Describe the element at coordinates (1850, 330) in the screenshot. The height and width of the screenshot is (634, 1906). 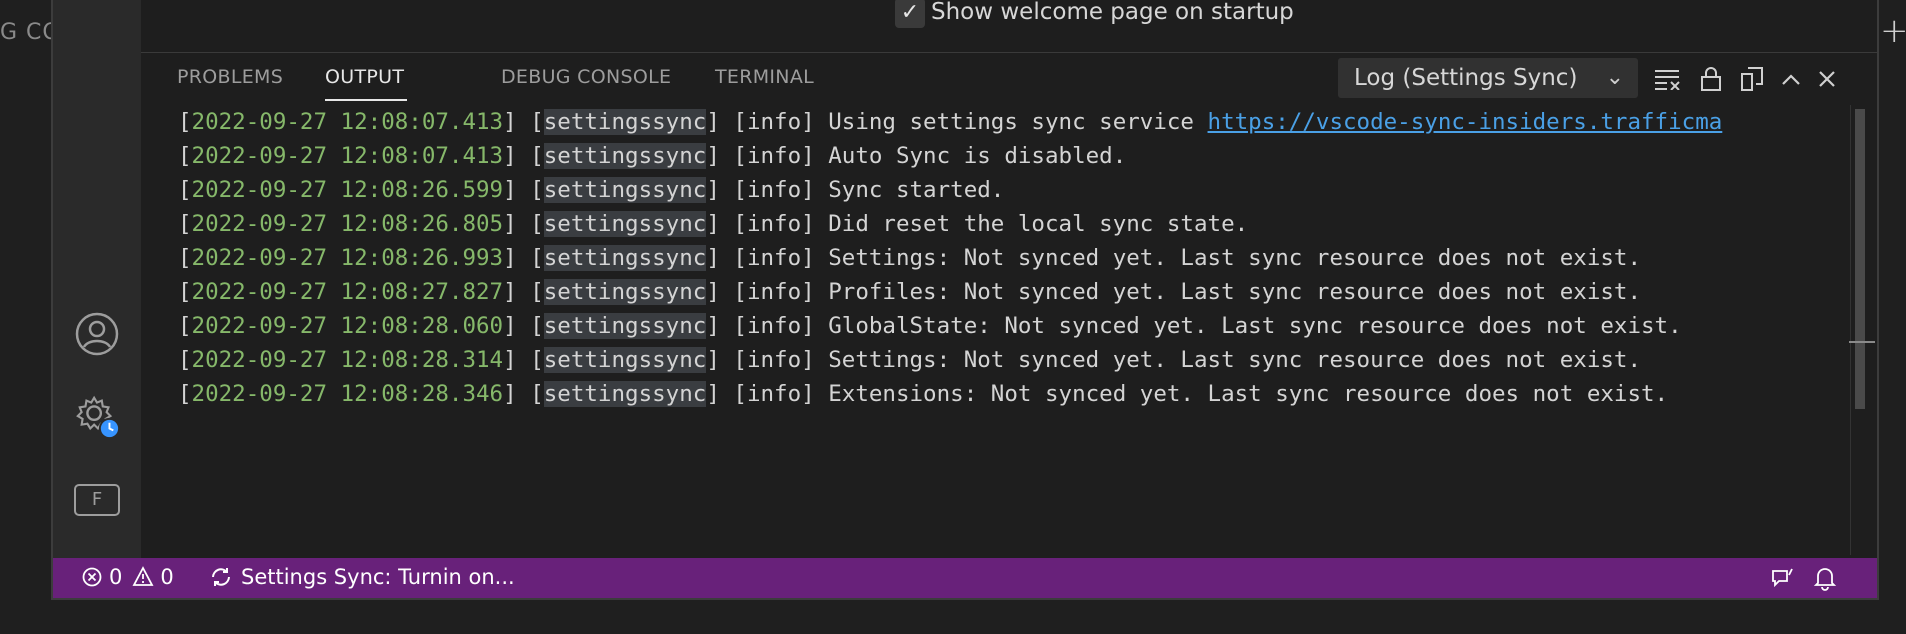
I see `scroll-track` at that location.